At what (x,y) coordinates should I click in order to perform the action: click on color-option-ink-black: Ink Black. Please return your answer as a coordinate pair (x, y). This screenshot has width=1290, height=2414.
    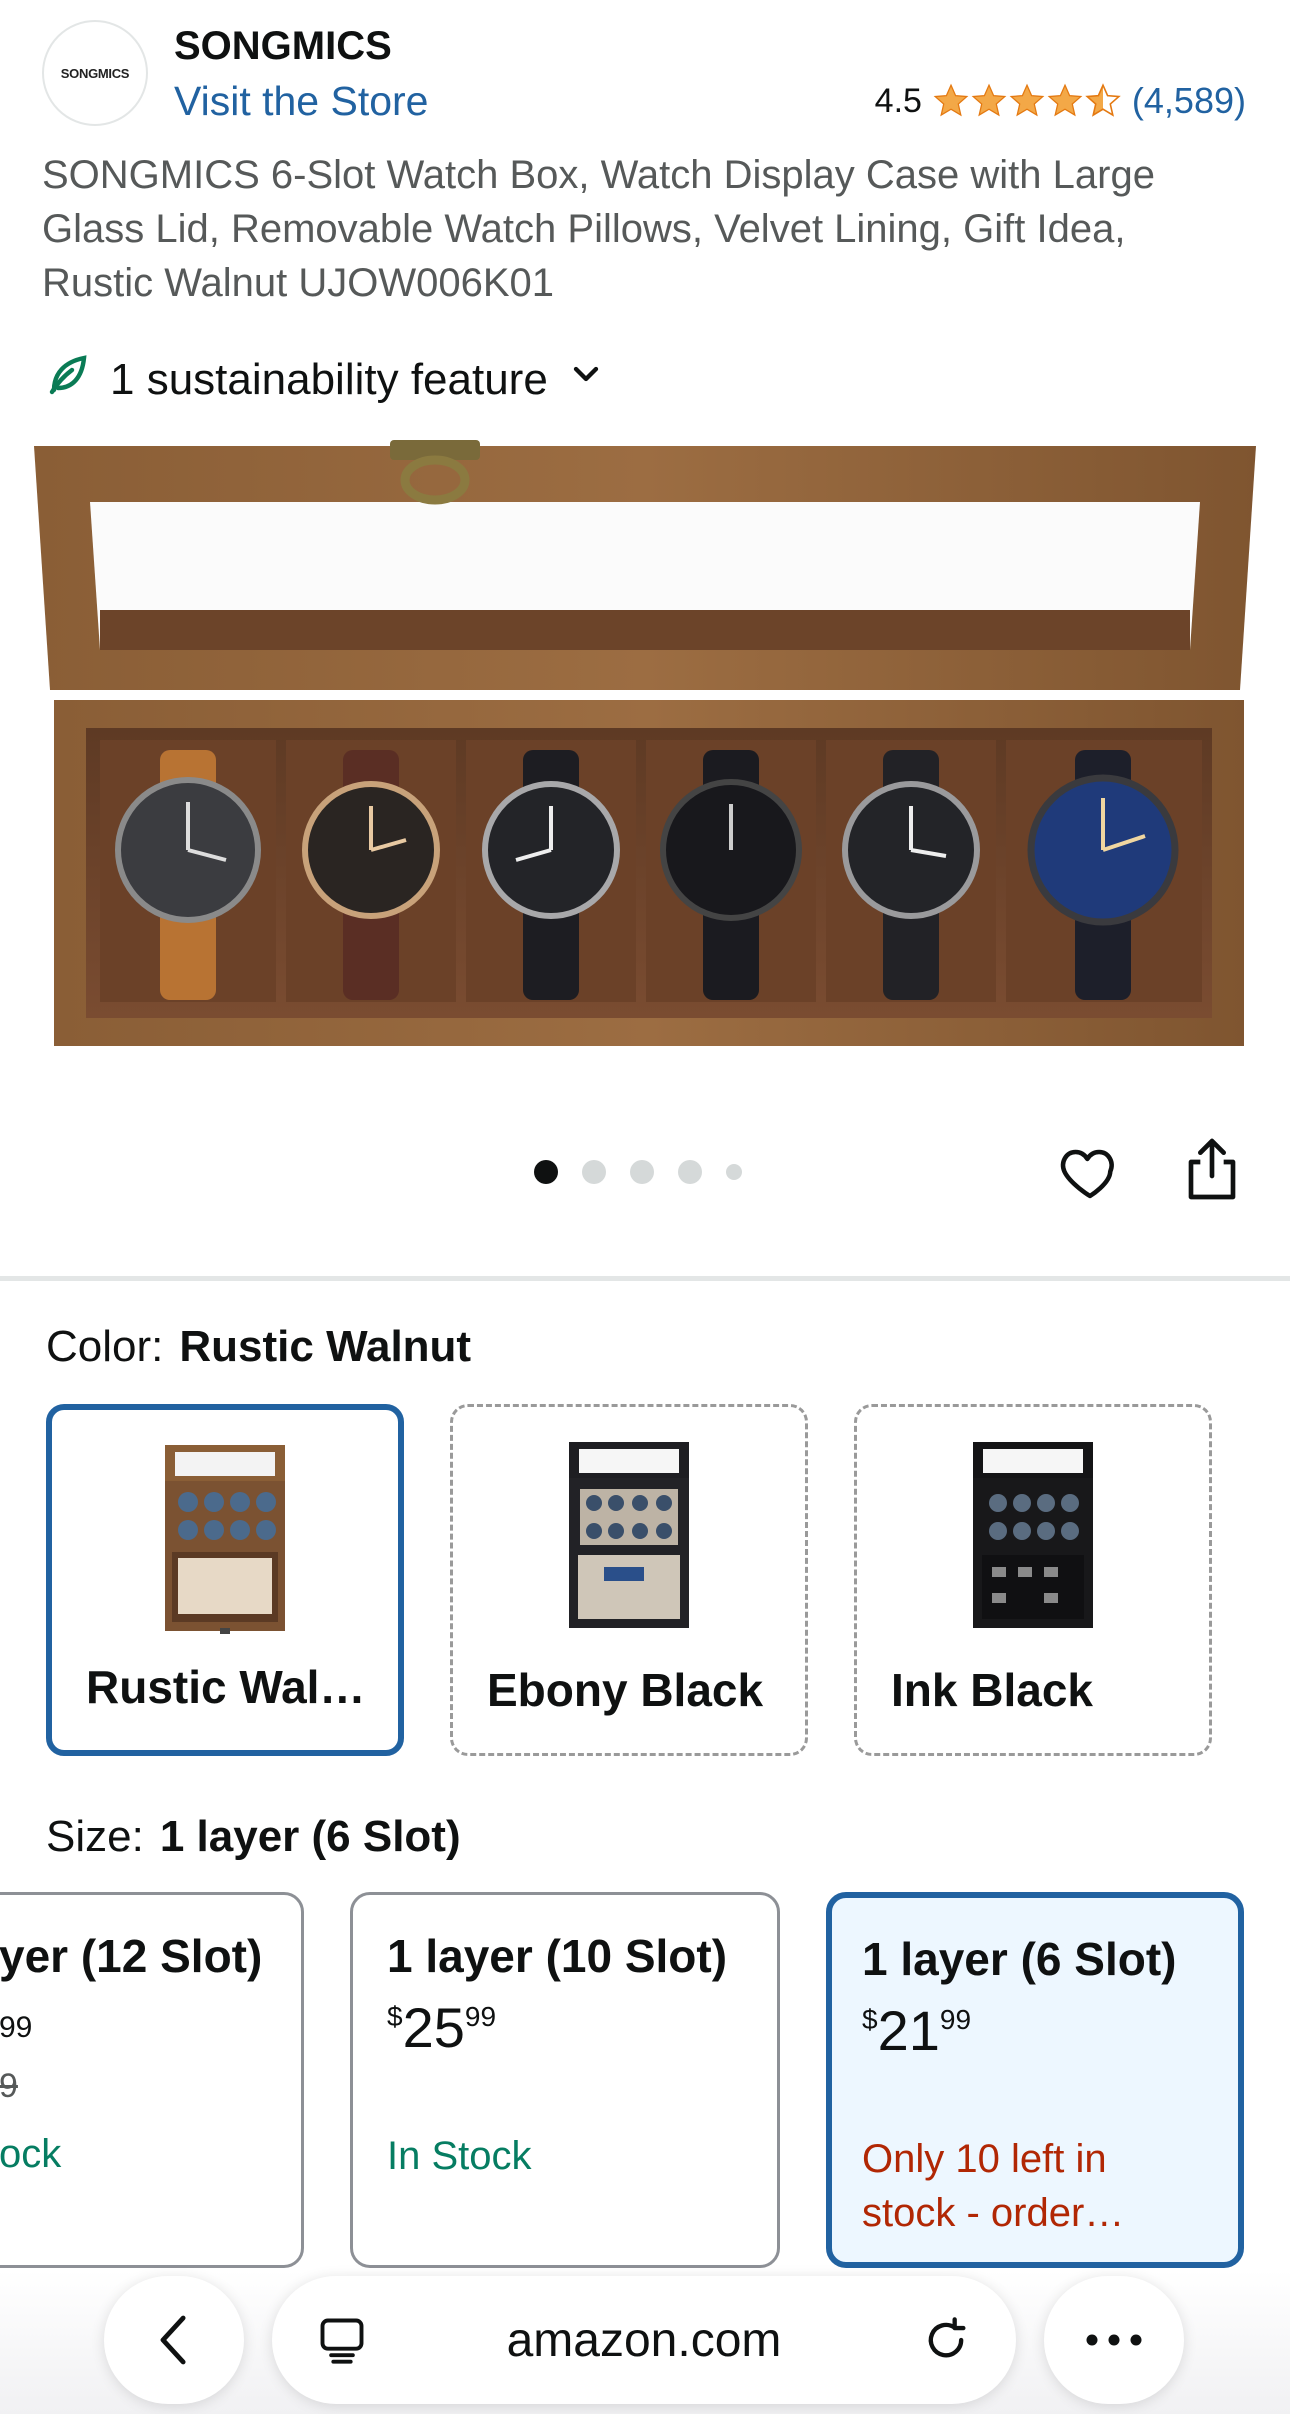
    Looking at the image, I should click on (1033, 1580).